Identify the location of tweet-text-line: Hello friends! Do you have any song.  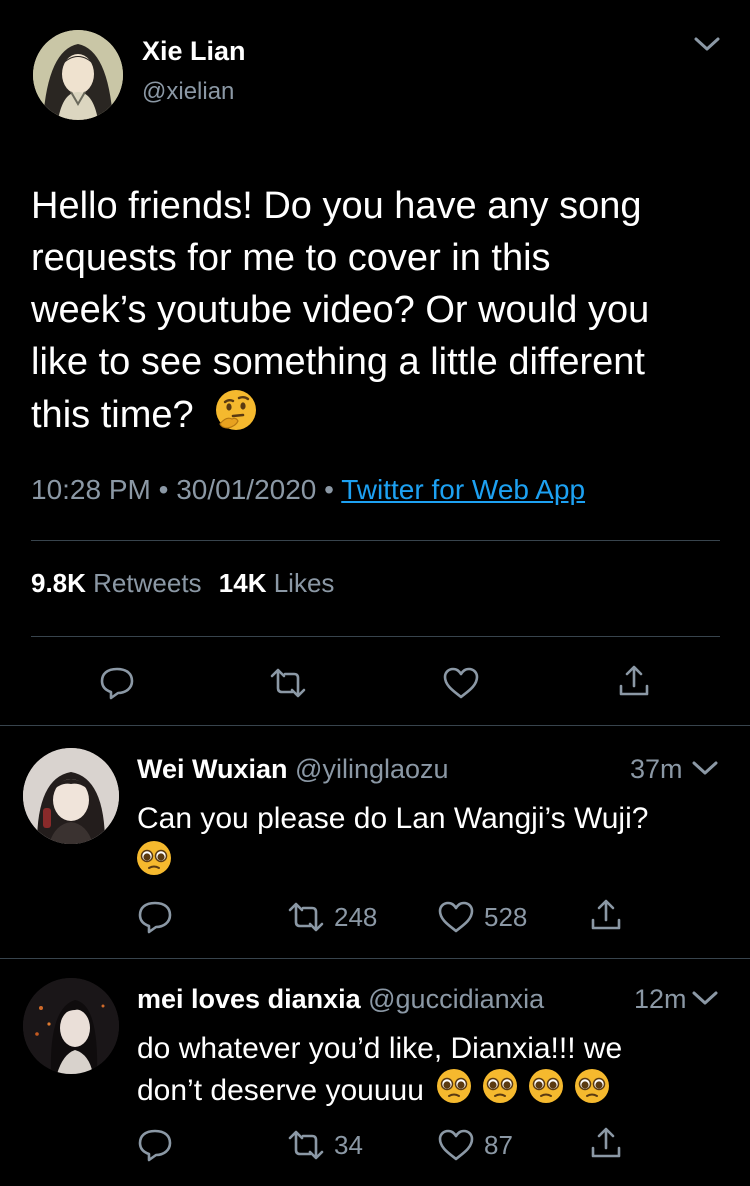
(336, 206).